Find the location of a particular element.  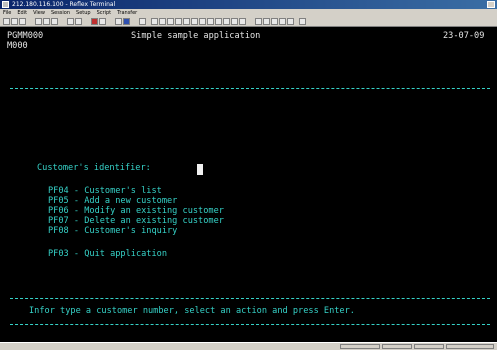

close-icon is located at coordinates (491, 4).